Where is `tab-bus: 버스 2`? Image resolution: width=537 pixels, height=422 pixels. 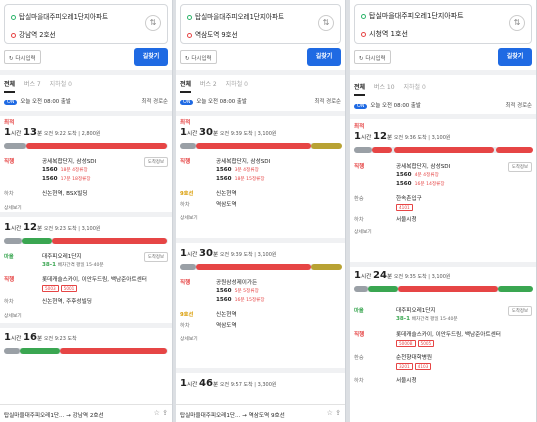 tab-bus: 버스 2 is located at coordinates (208, 85).